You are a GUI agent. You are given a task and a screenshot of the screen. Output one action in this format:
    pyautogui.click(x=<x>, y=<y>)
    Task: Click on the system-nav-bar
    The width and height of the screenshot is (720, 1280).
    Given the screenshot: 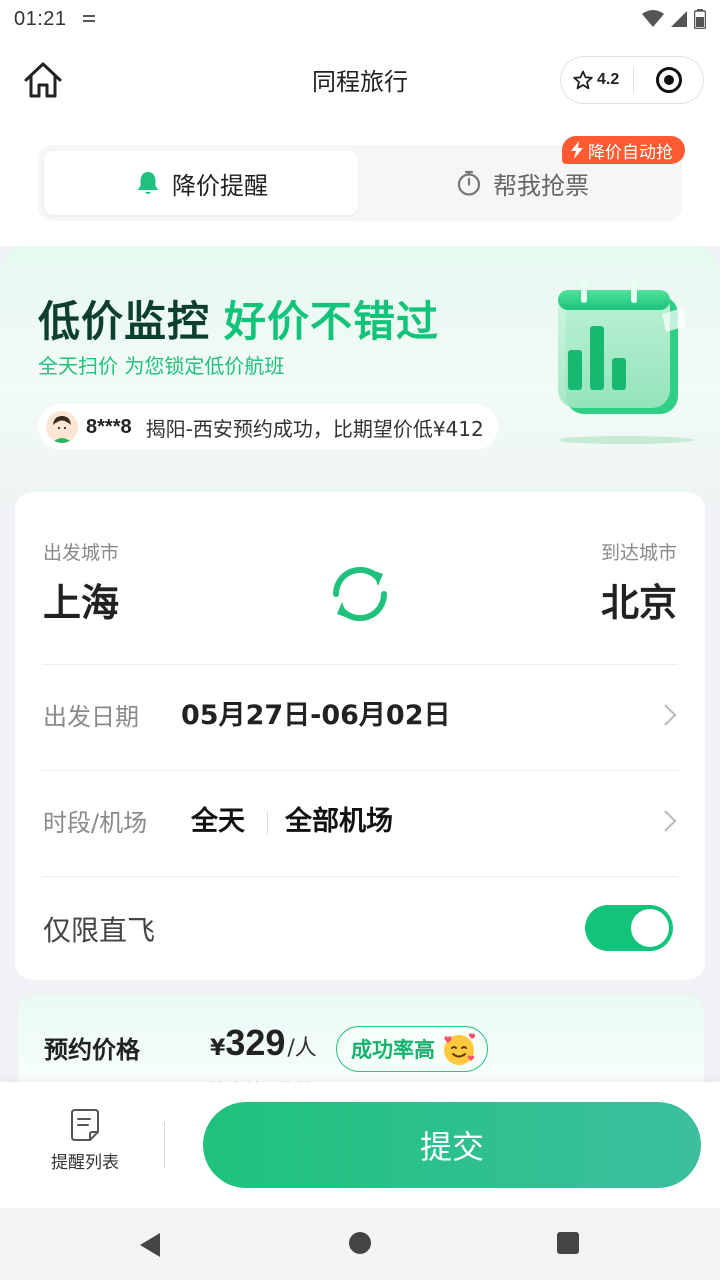 What is the action you would take?
    pyautogui.click(x=360, y=1244)
    